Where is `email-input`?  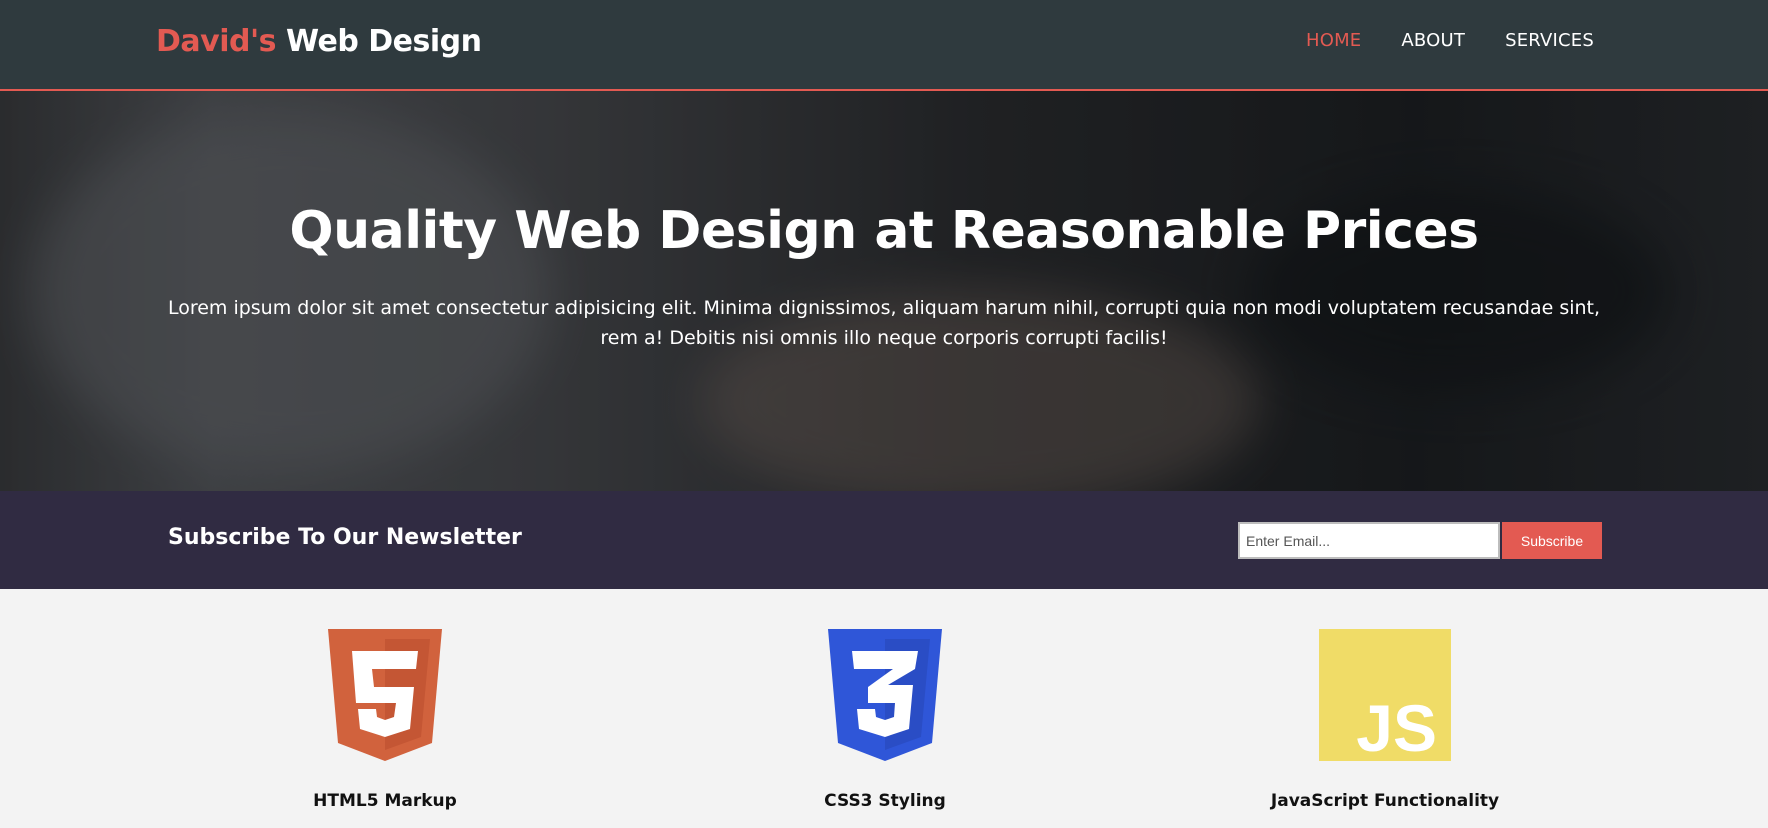 email-input is located at coordinates (1369, 540).